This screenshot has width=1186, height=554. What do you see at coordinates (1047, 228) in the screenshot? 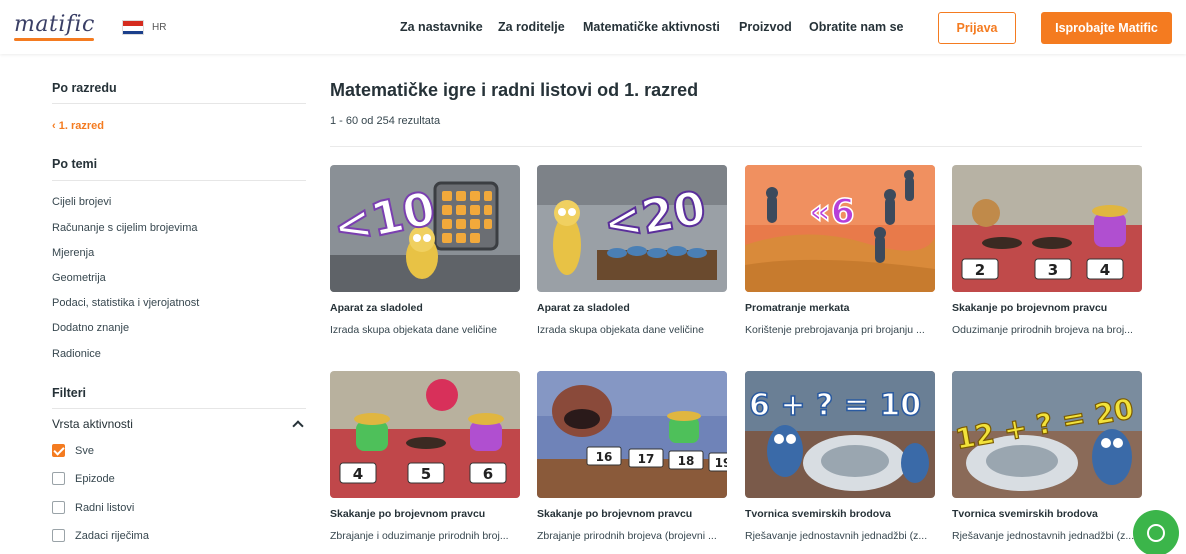
I see `activity-thumbnail: 2 3 4` at bounding box center [1047, 228].